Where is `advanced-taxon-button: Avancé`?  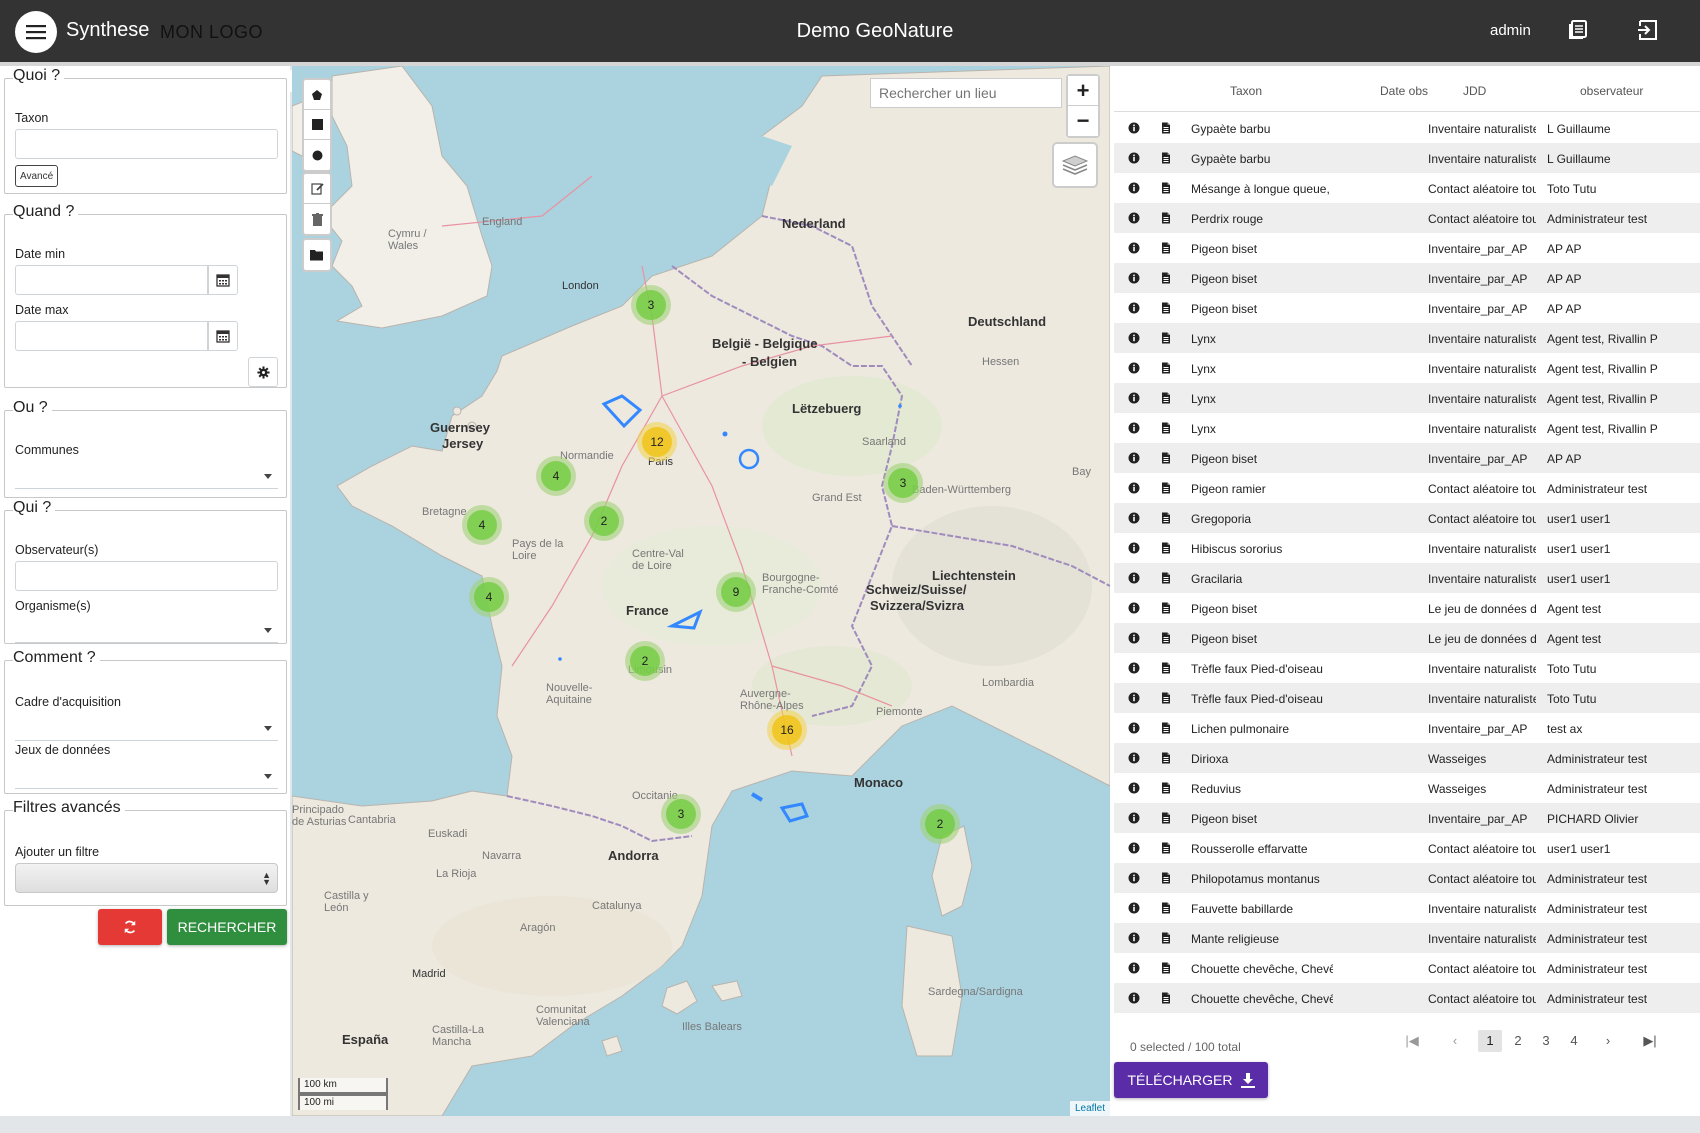
advanced-taxon-button: Avancé is located at coordinates (37, 176).